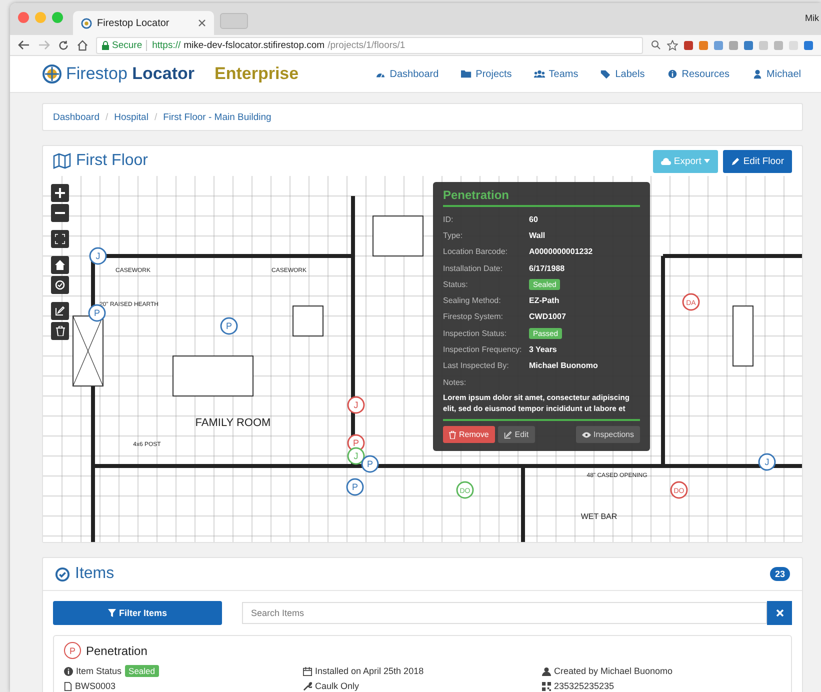 This screenshot has height=692, width=821. What do you see at coordinates (556, 74) in the screenshot?
I see `nav-link: Teams` at bounding box center [556, 74].